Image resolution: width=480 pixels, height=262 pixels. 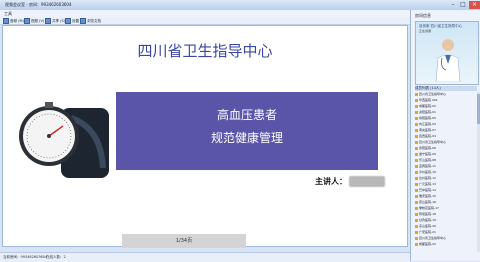 What do you see at coordinates (64, 140) in the screenshot?
I see `blood-pressure-gauge-image` at bounding box center [64, 140].